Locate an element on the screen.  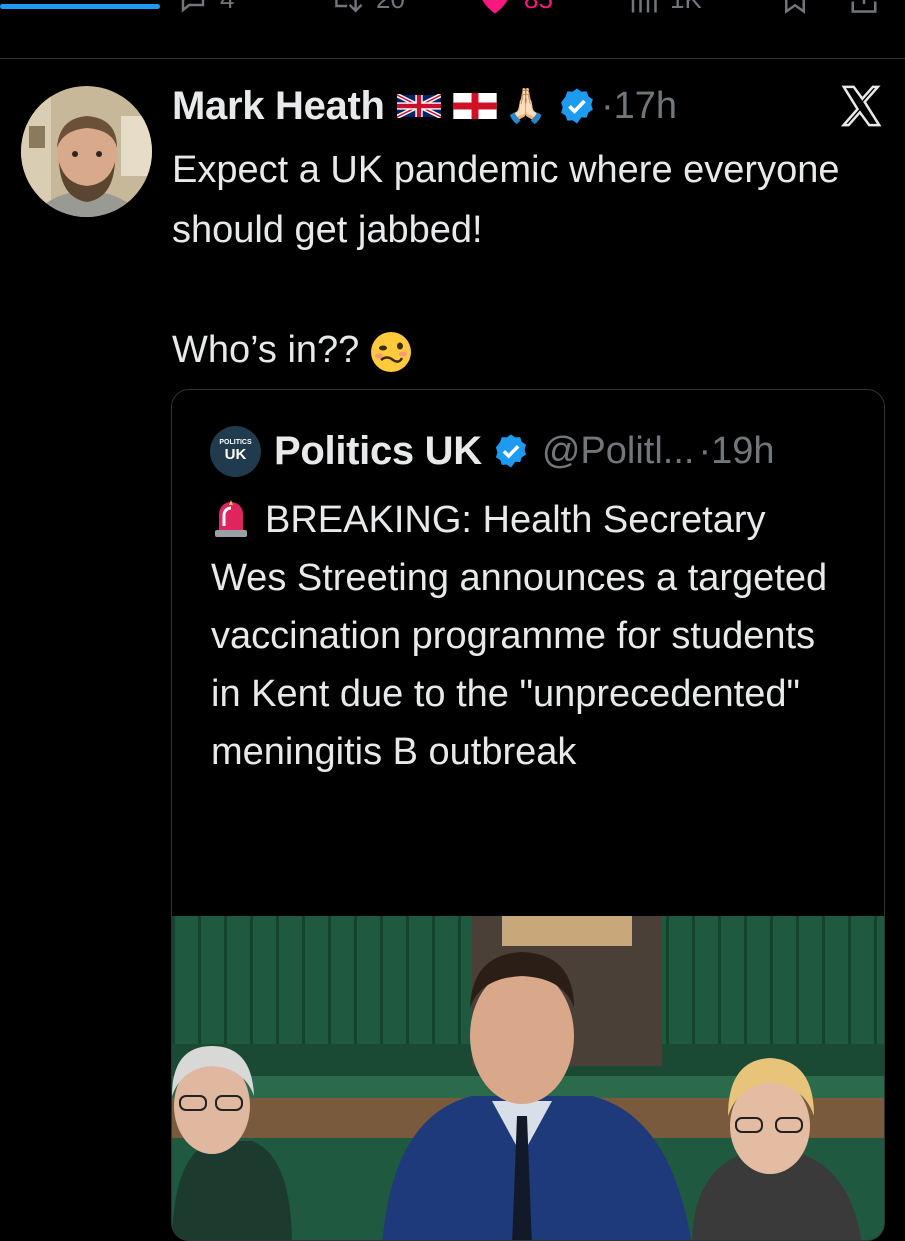
like-icon is located at coordinates (495, 7).